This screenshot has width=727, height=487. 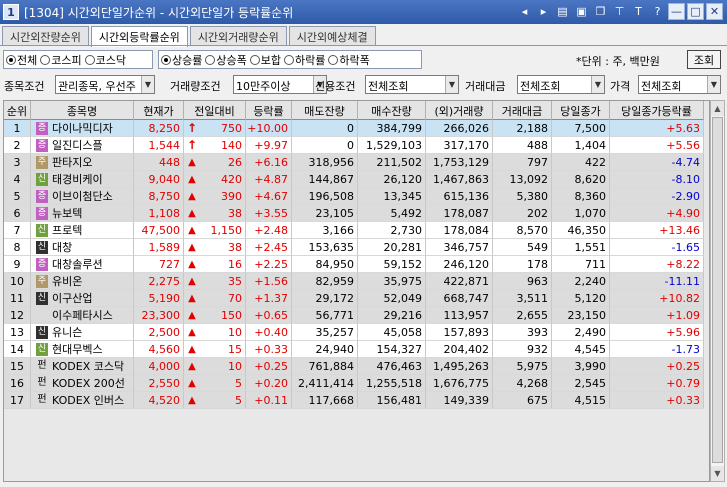 I want to click on column-header-5: 매도잔량, so click(x=325, y=110).